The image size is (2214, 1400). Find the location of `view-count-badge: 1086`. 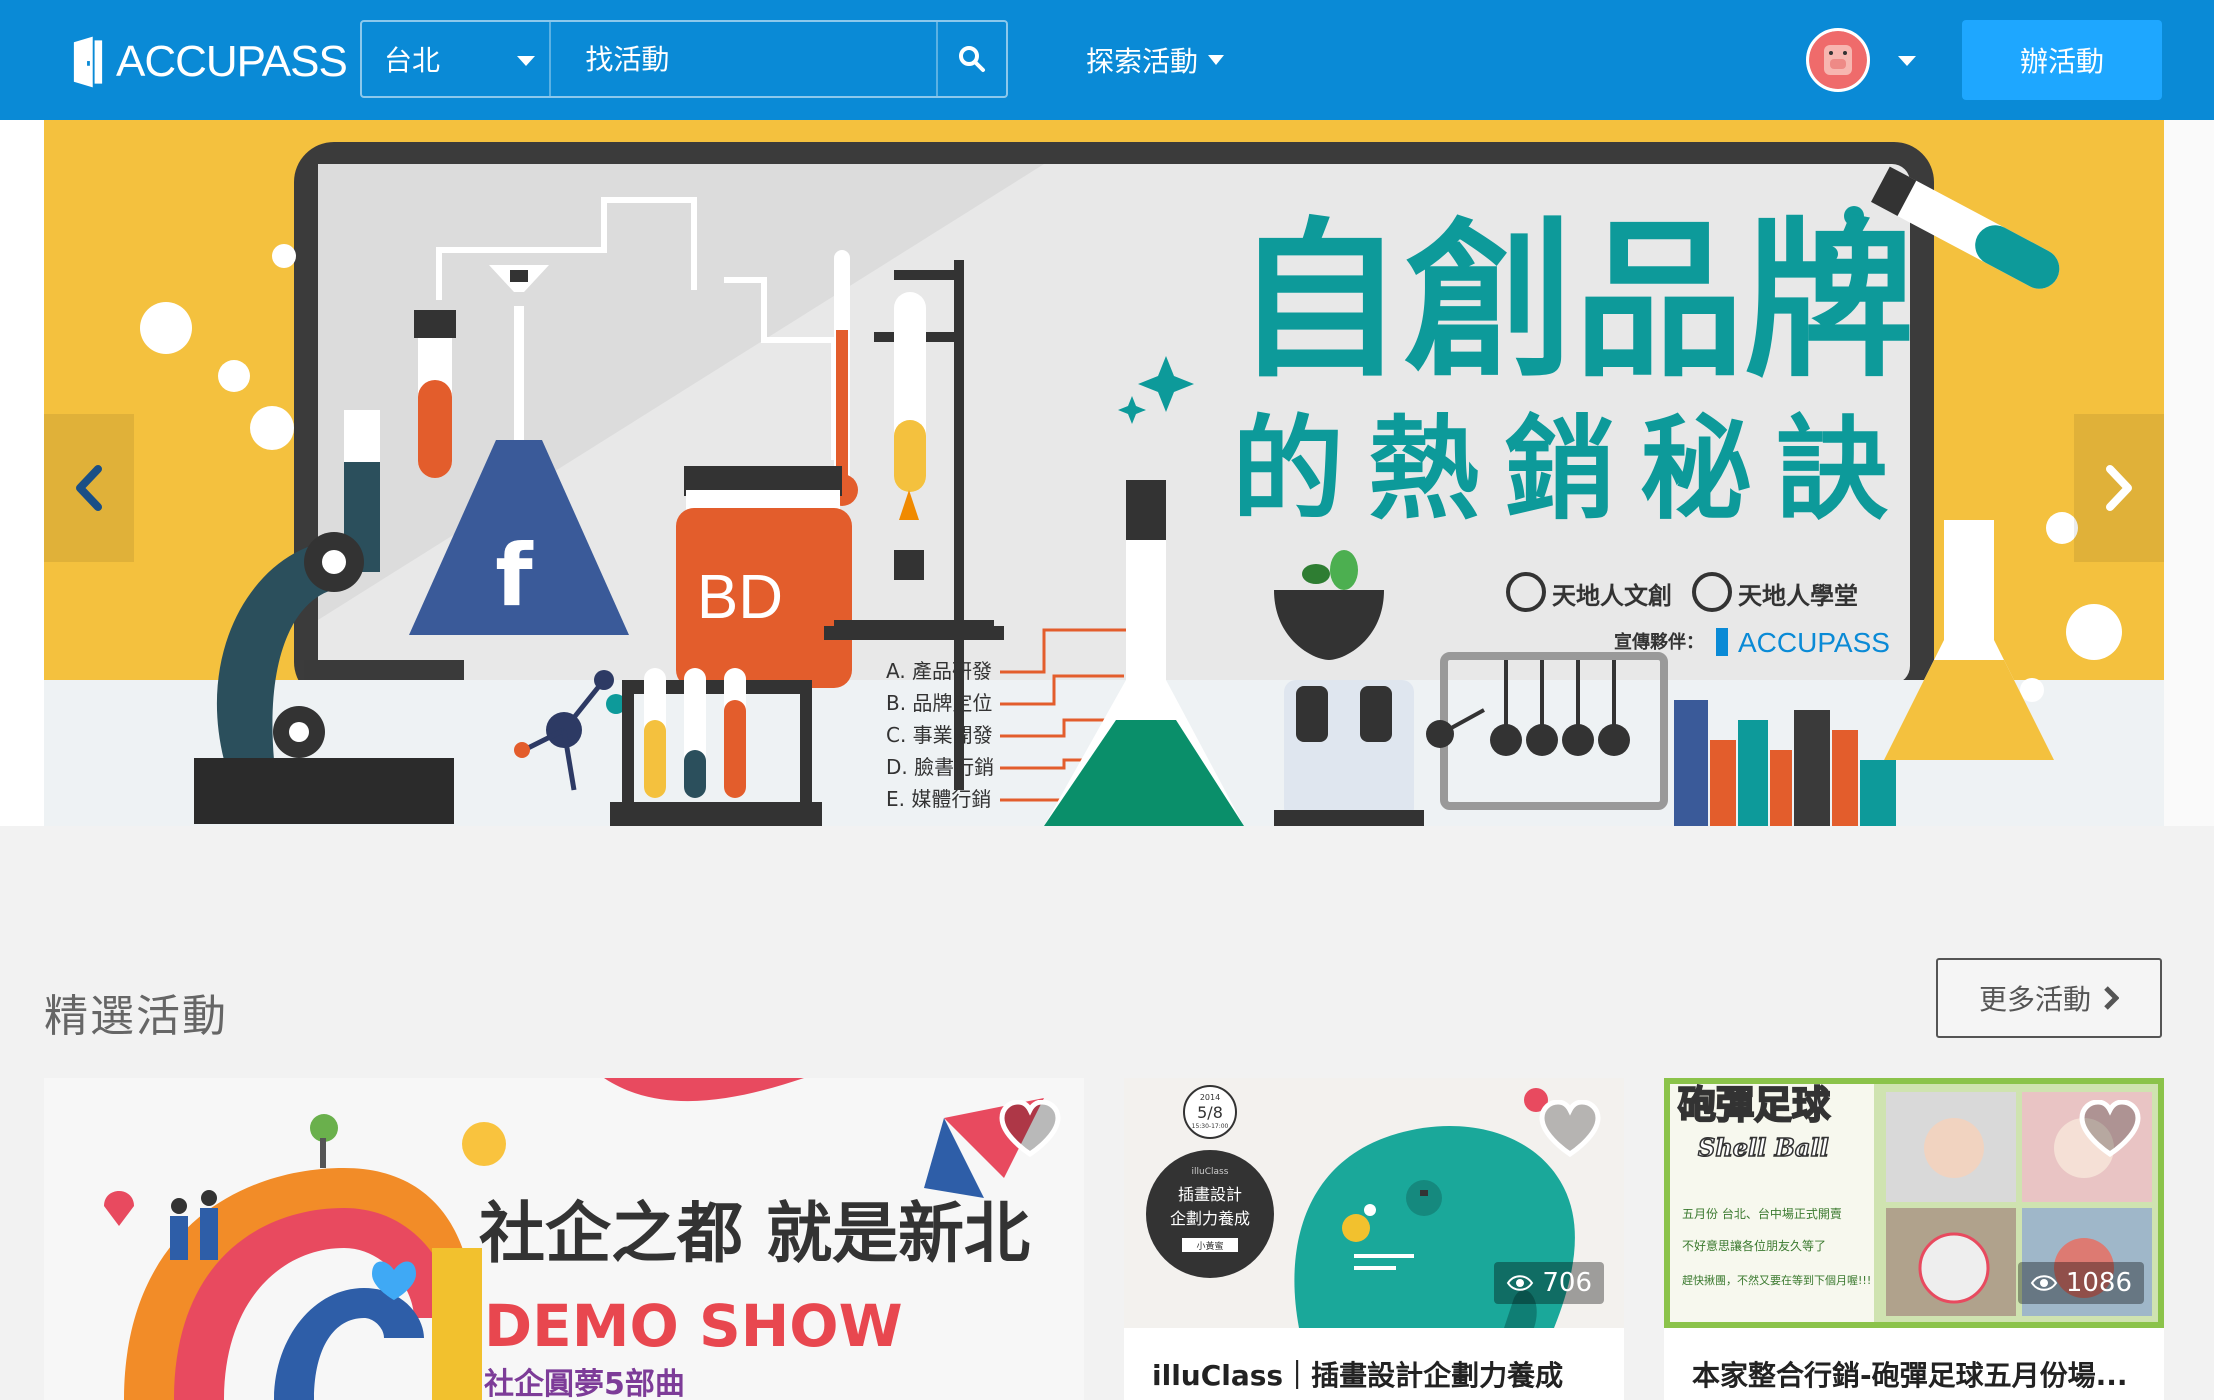

view-count-badge: 1086 is located at coordinates (2080, 1283).